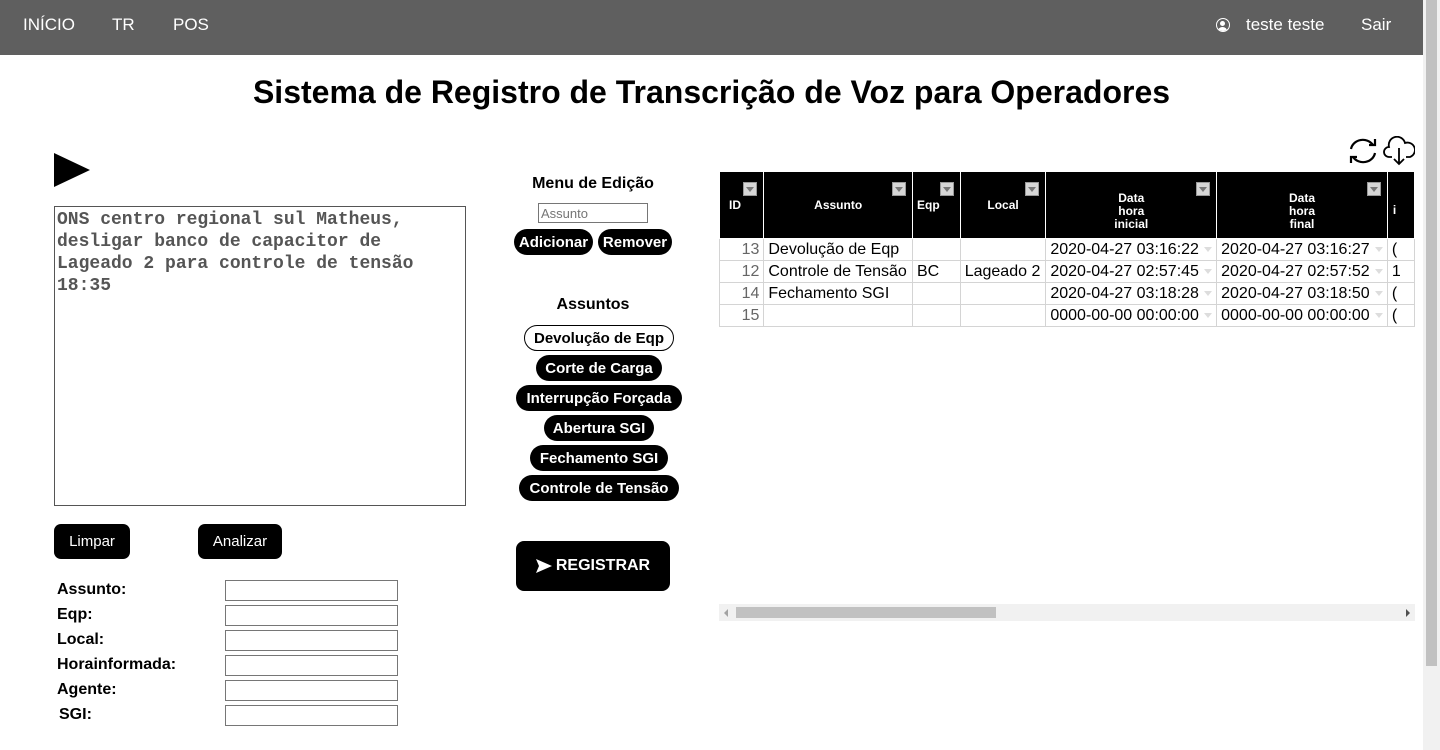  Describe the element at coordinates (742, 271) in the screenshot. I see `cell-id: 12` at that location.